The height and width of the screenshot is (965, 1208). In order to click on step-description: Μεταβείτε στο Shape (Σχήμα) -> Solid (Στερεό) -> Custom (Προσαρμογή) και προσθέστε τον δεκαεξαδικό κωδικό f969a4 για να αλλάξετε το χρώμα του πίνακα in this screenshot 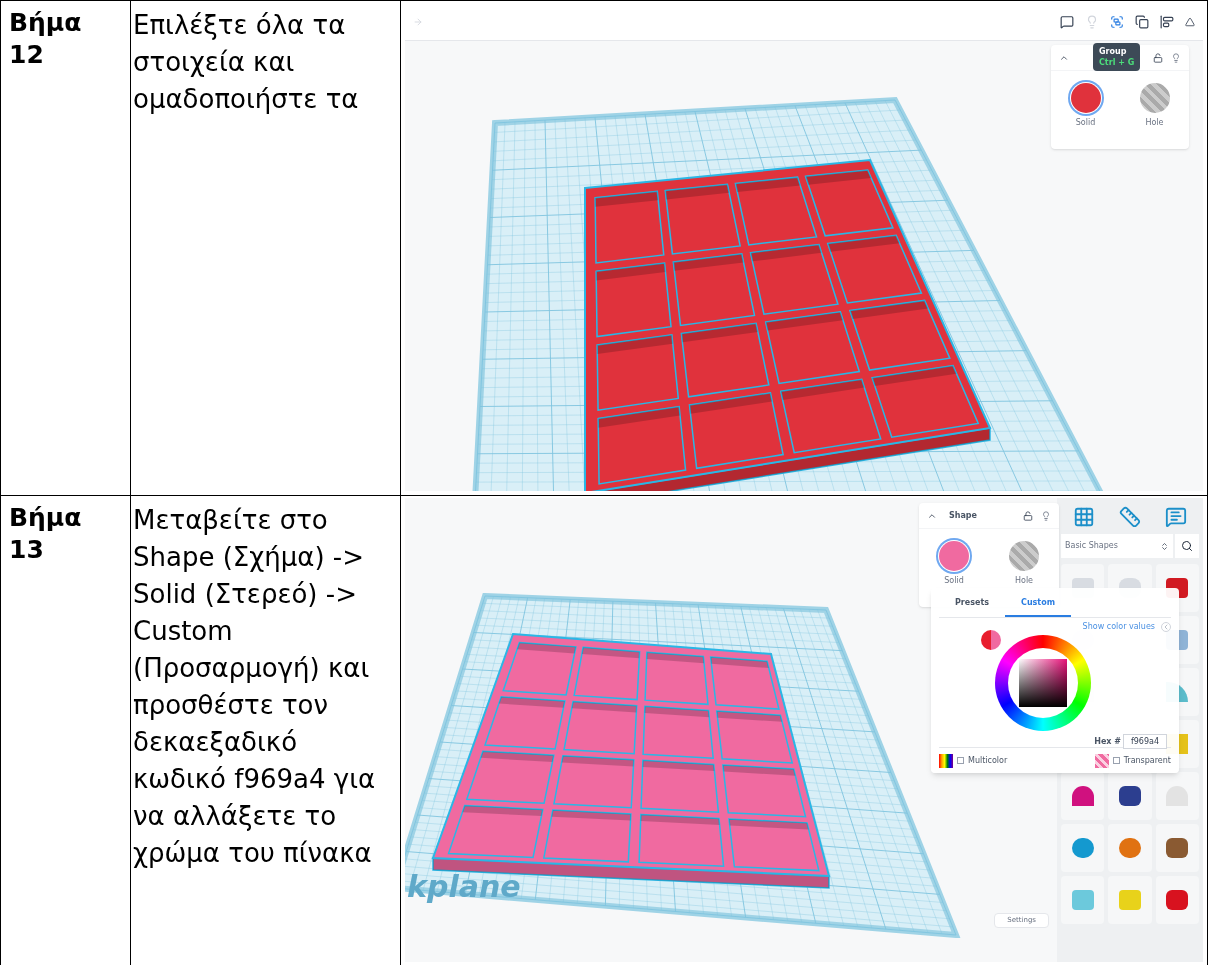, I will do `click(255, 687)`.